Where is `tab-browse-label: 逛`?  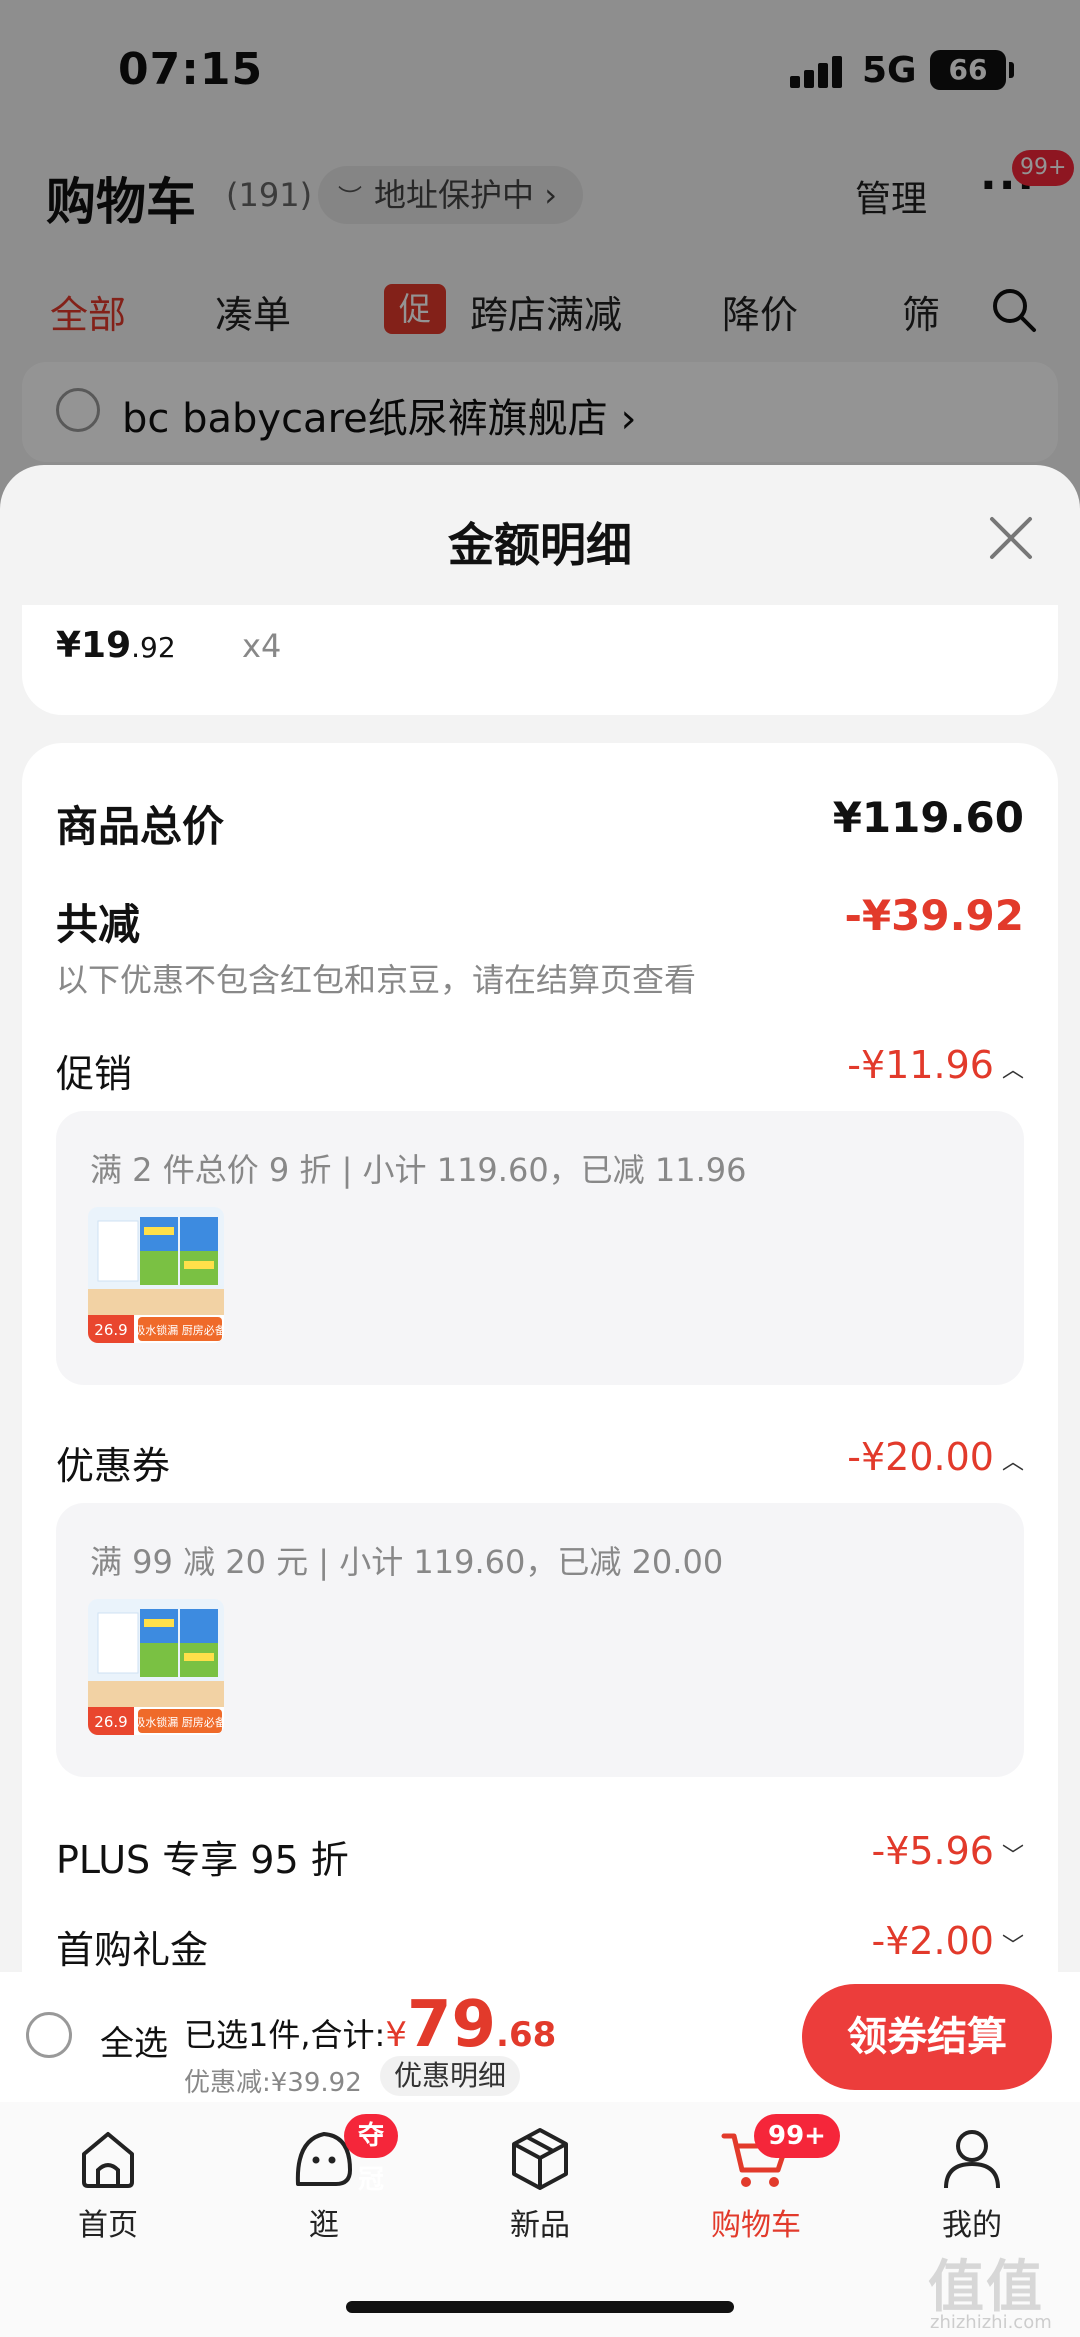
tab-browse-label: 逛 is located at coordinates (324, 2225).